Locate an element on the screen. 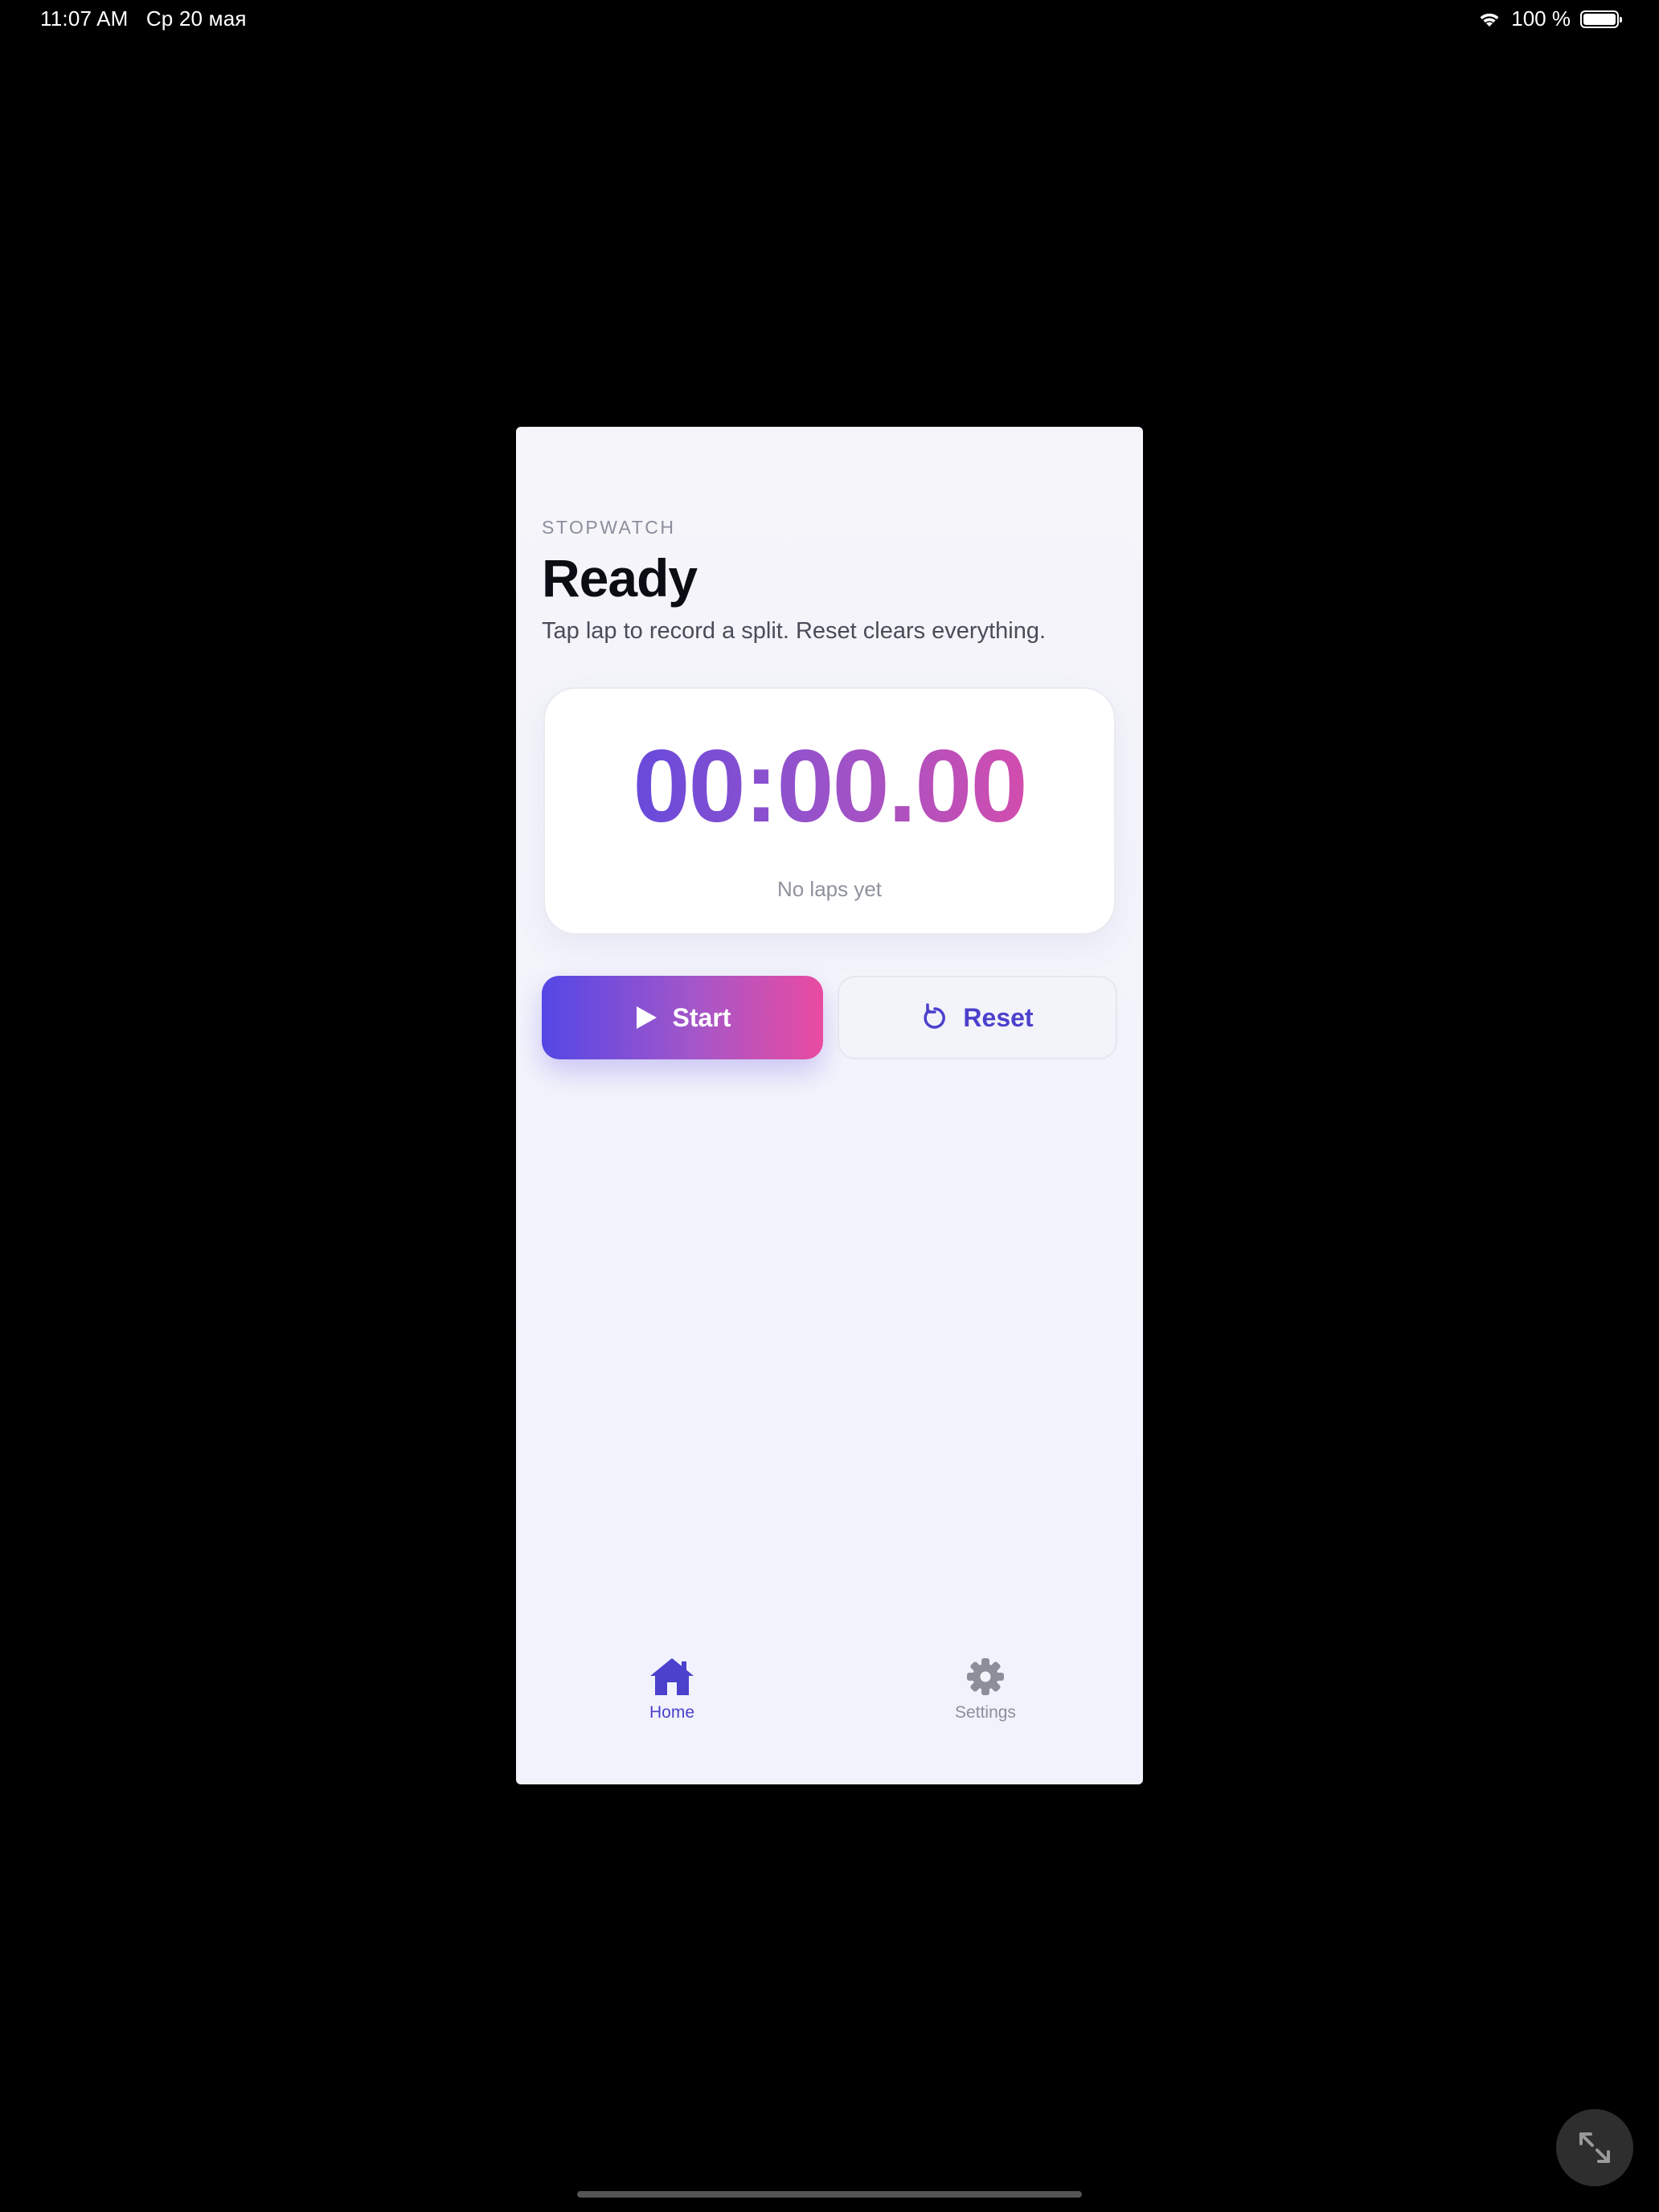  tab-home: Home is located at coordinates (672, 1689).